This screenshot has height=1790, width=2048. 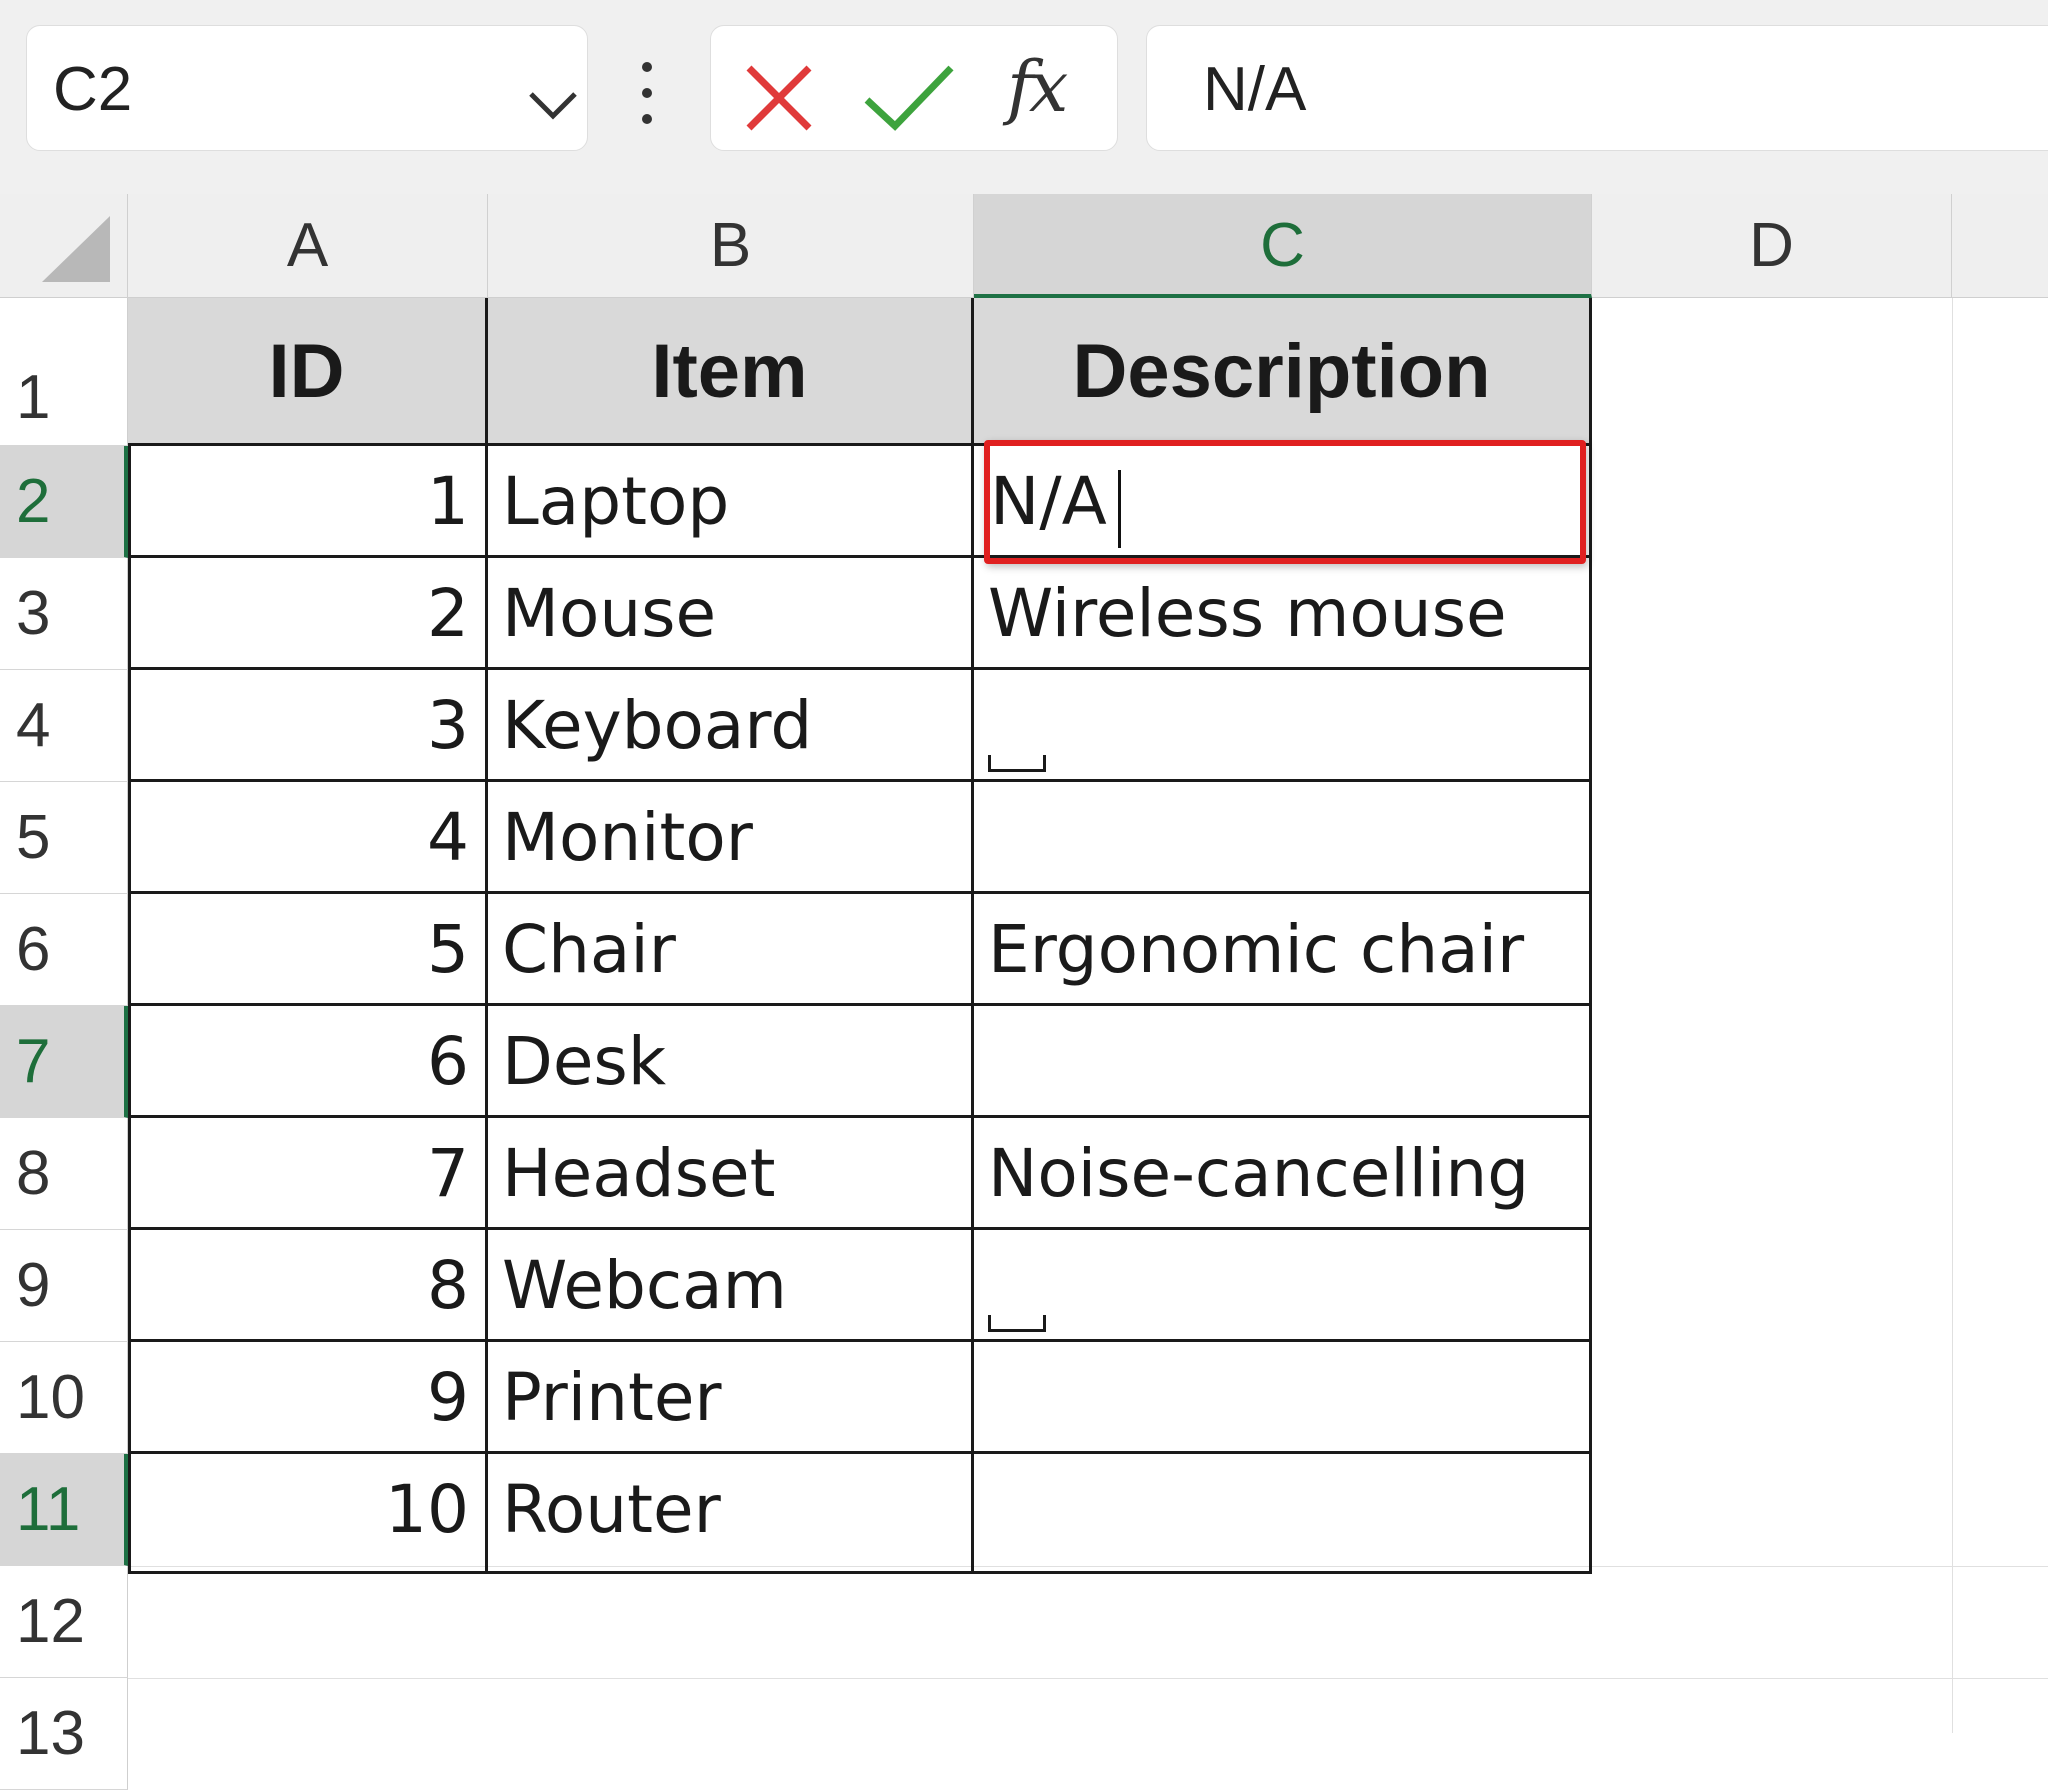 What do you see at coordinates (64, 372) in the screenshot?
I see `row-header-1: 1` at bounding box center [64, 372].